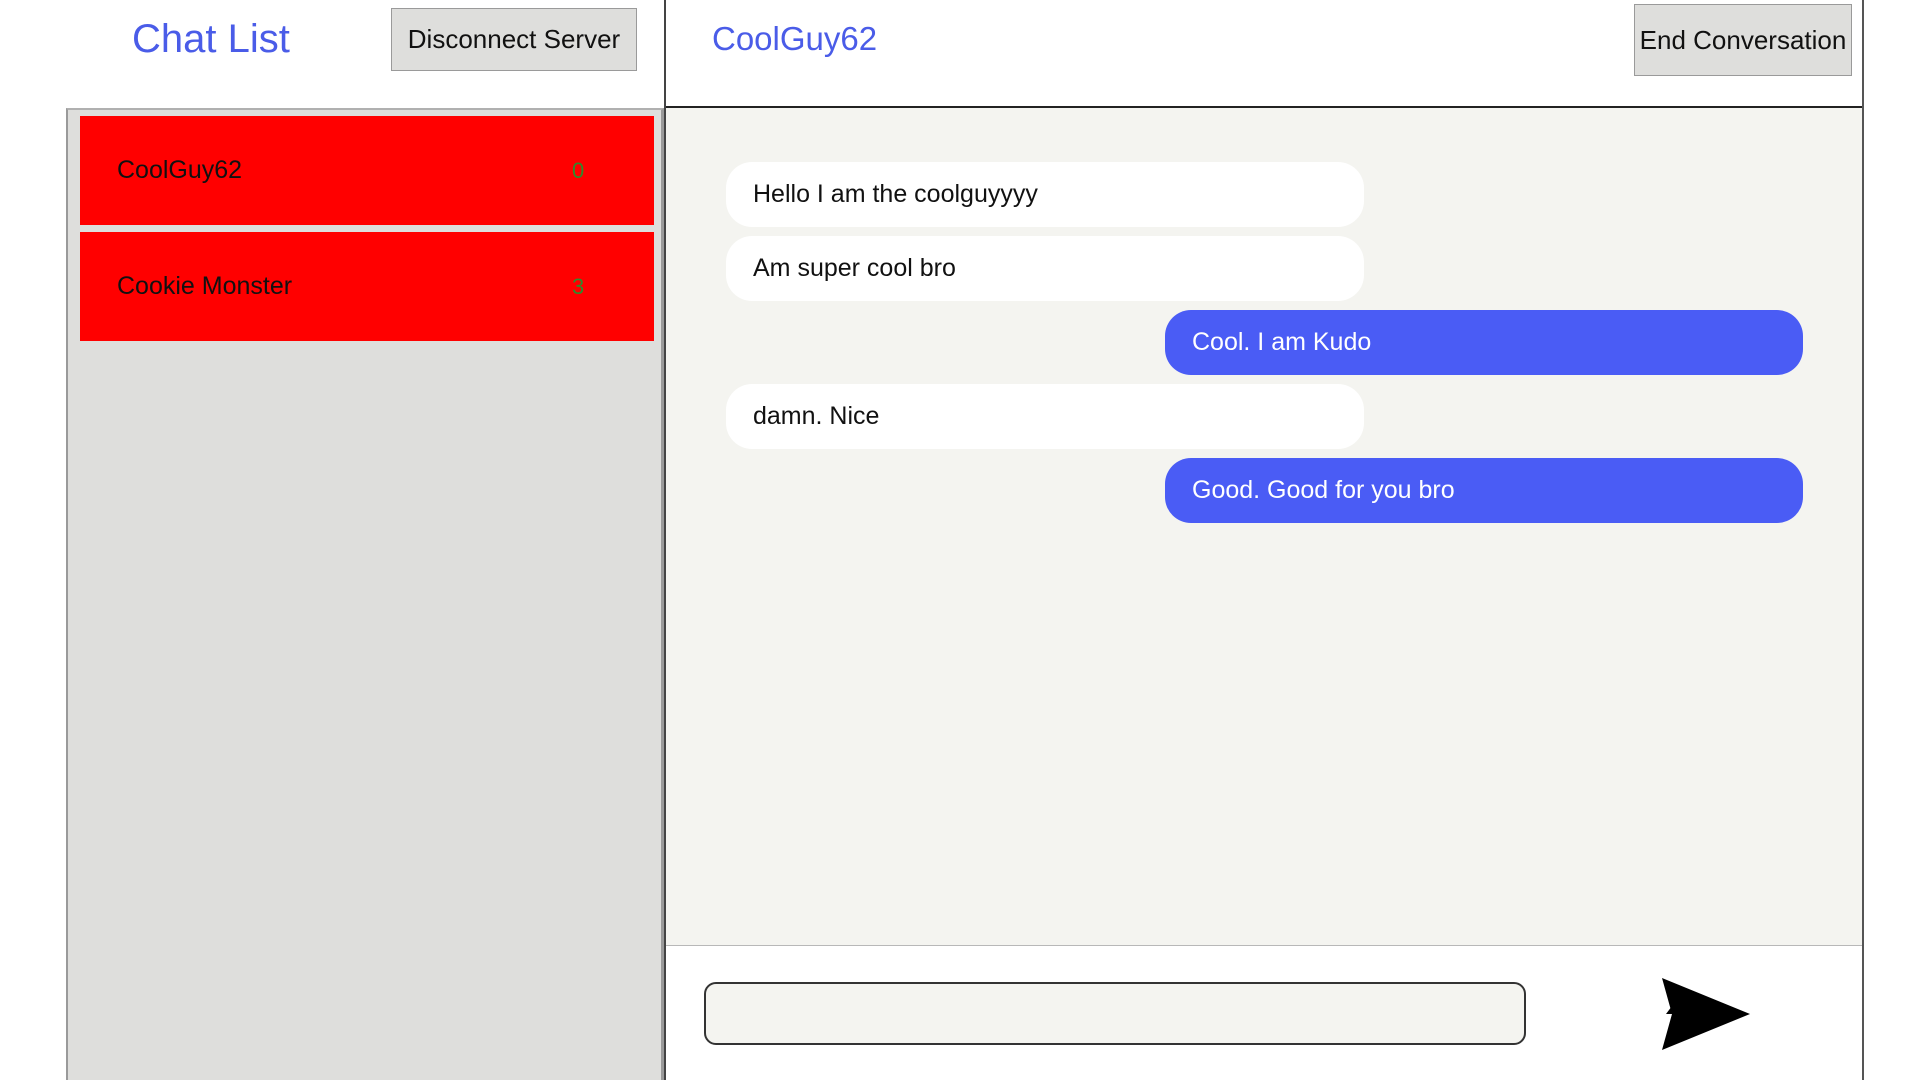  I want to click on message-input, so click(1115, 1013).